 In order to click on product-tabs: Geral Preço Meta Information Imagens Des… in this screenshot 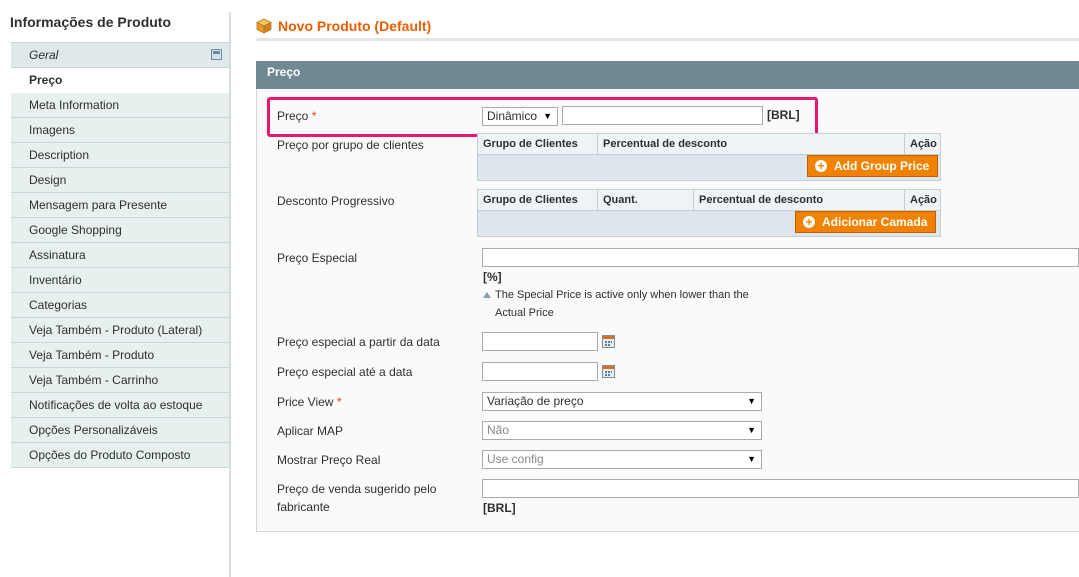, I will do `click(120, 255)`.